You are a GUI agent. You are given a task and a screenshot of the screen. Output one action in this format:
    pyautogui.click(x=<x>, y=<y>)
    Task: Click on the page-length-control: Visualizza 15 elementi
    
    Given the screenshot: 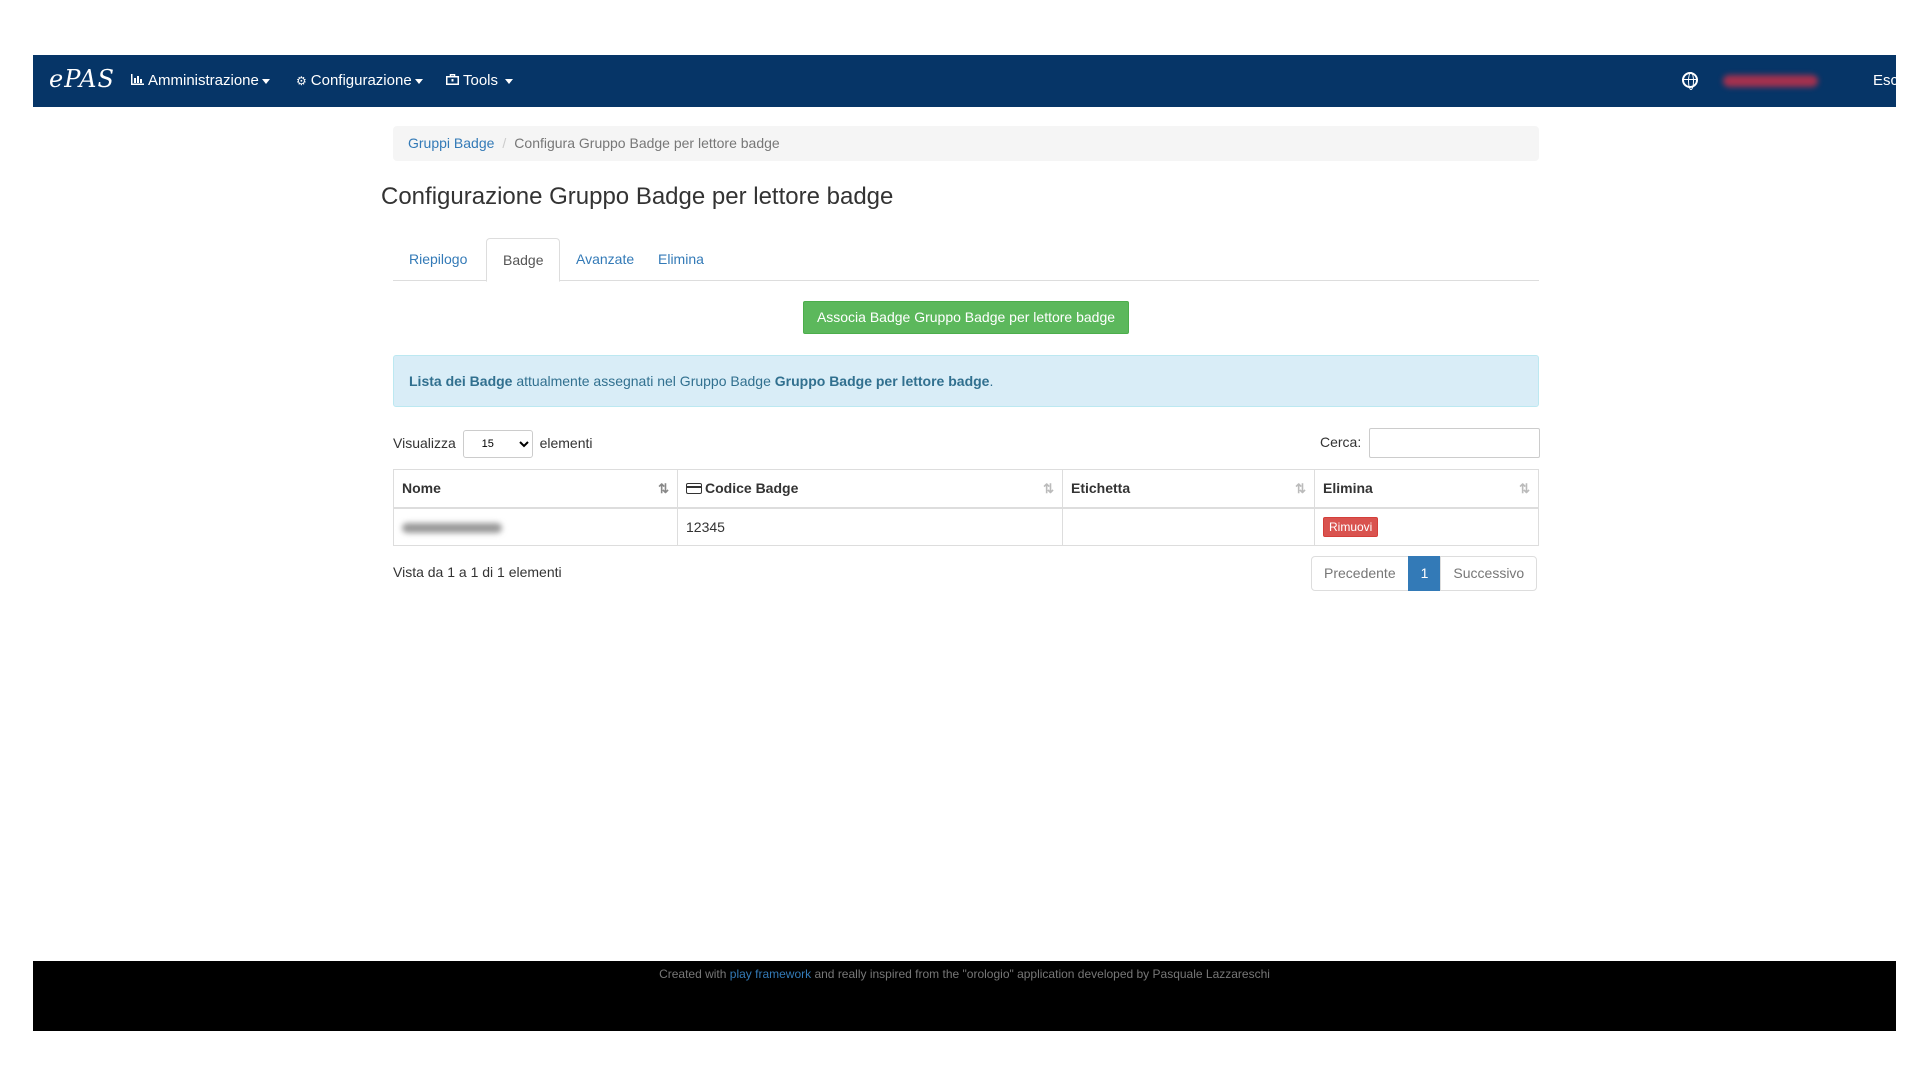 What is the action you would take?
    pyautogui.click(x=493, y=444)
    